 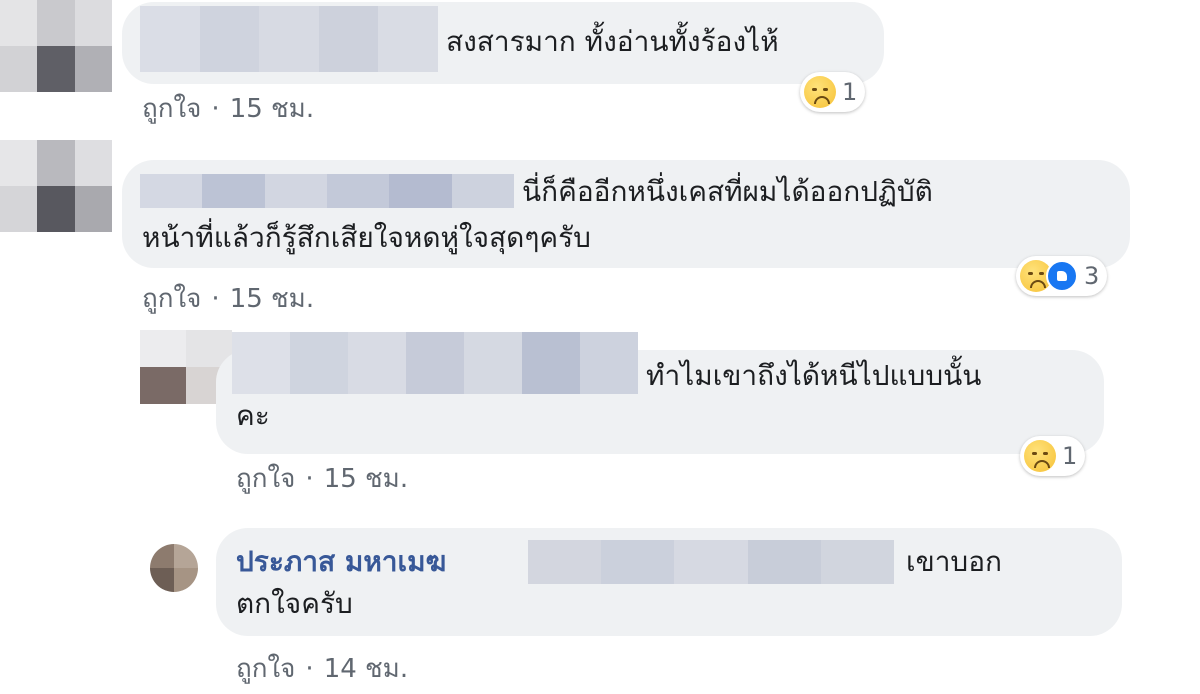 What do you see at coordinates (727, 191) in the screenshot?
I see `comment-text-line1: นี่ก็คืออีกหนึ่งเคสที่ผมได้ออกปฏิบัติ` at bounding box center [727, 191].